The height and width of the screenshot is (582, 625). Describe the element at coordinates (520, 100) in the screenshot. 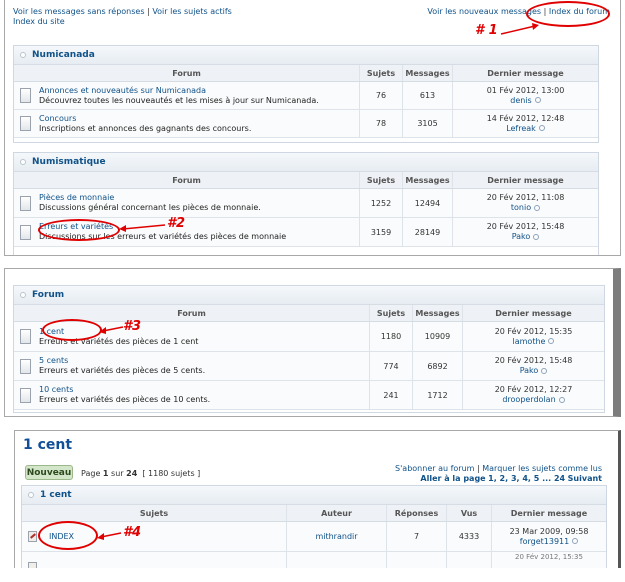

I see `last-post-user: denis` at that location.